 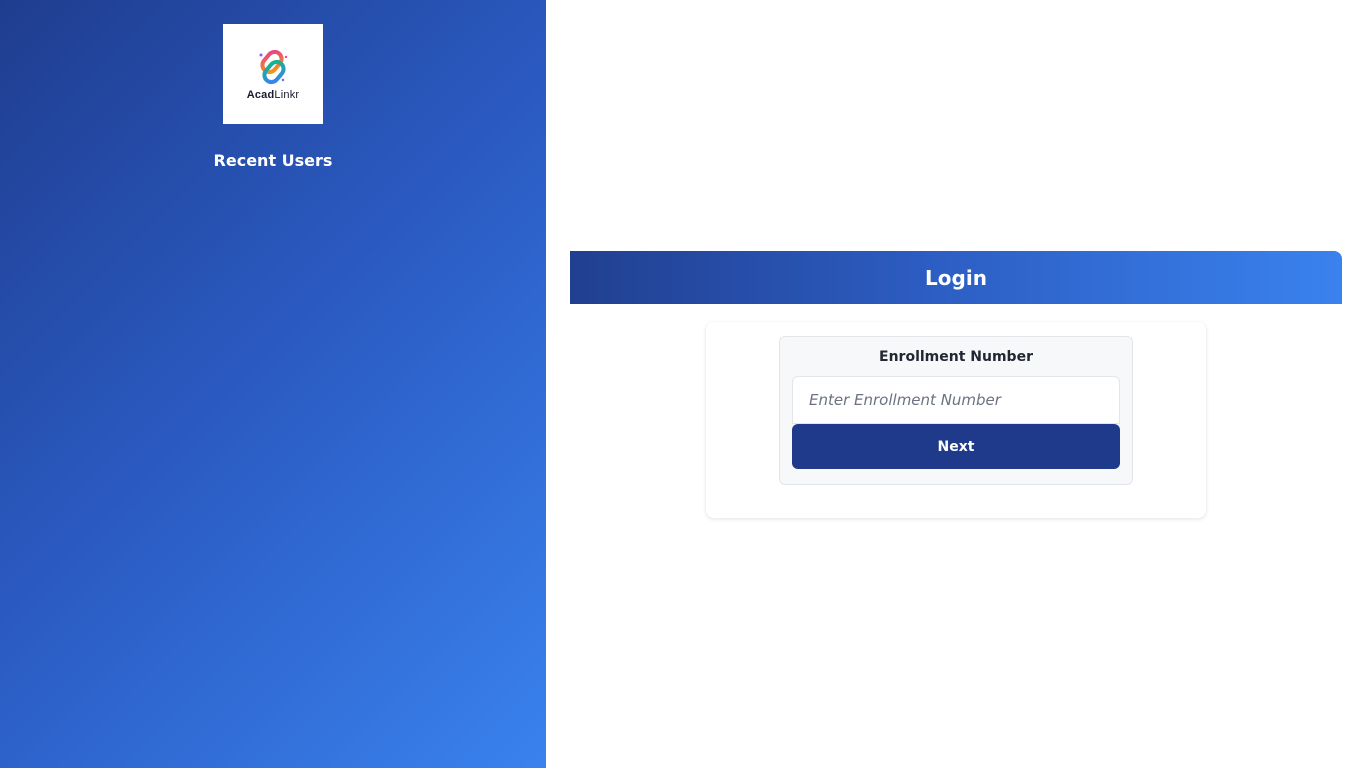 I want to click on enrollment-label: Enrollment Number, so click(x=956, y=357).